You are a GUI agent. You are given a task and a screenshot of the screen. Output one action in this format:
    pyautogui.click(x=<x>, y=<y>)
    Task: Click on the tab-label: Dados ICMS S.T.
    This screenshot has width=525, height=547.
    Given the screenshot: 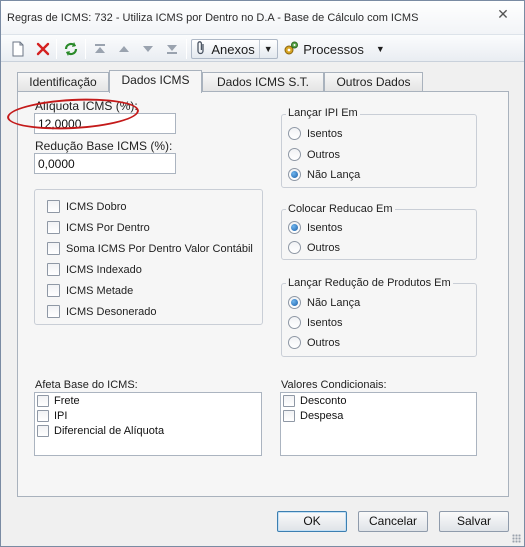 What is the action you would take?
    pyautogui.click(x=263, y=82)
    